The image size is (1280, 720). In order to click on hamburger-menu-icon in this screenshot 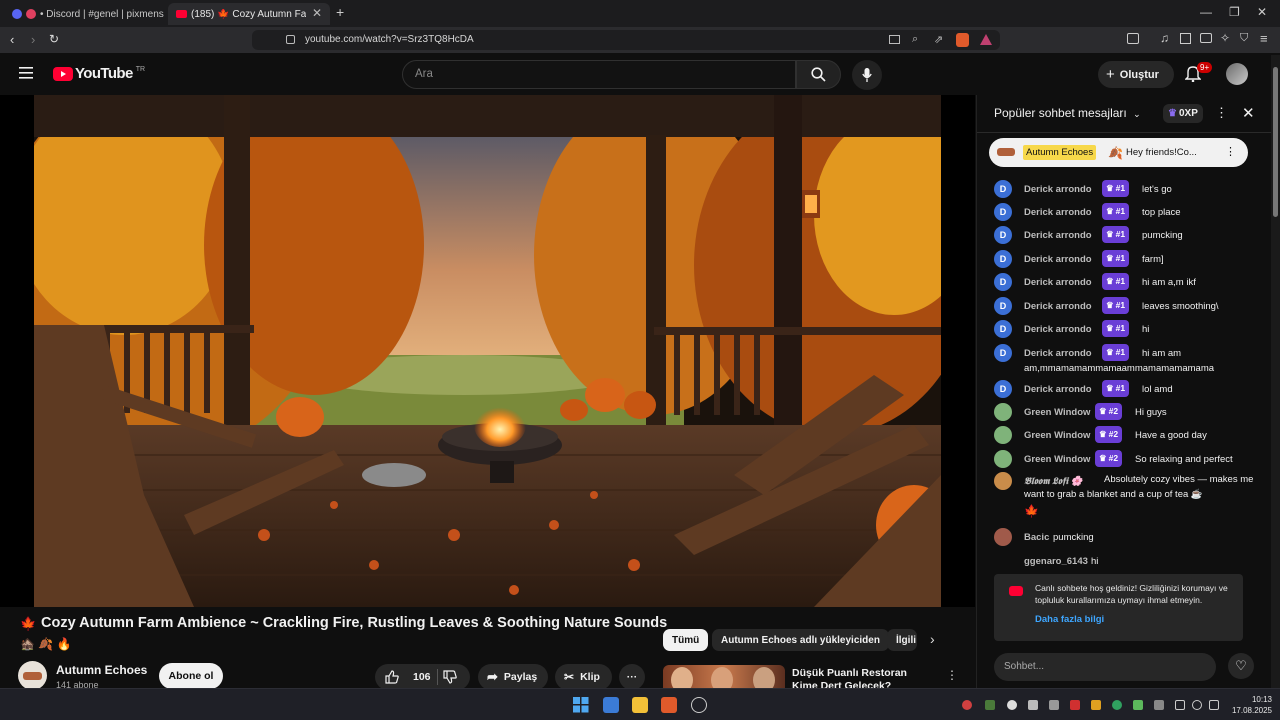, I will do `click(26, 73)`.